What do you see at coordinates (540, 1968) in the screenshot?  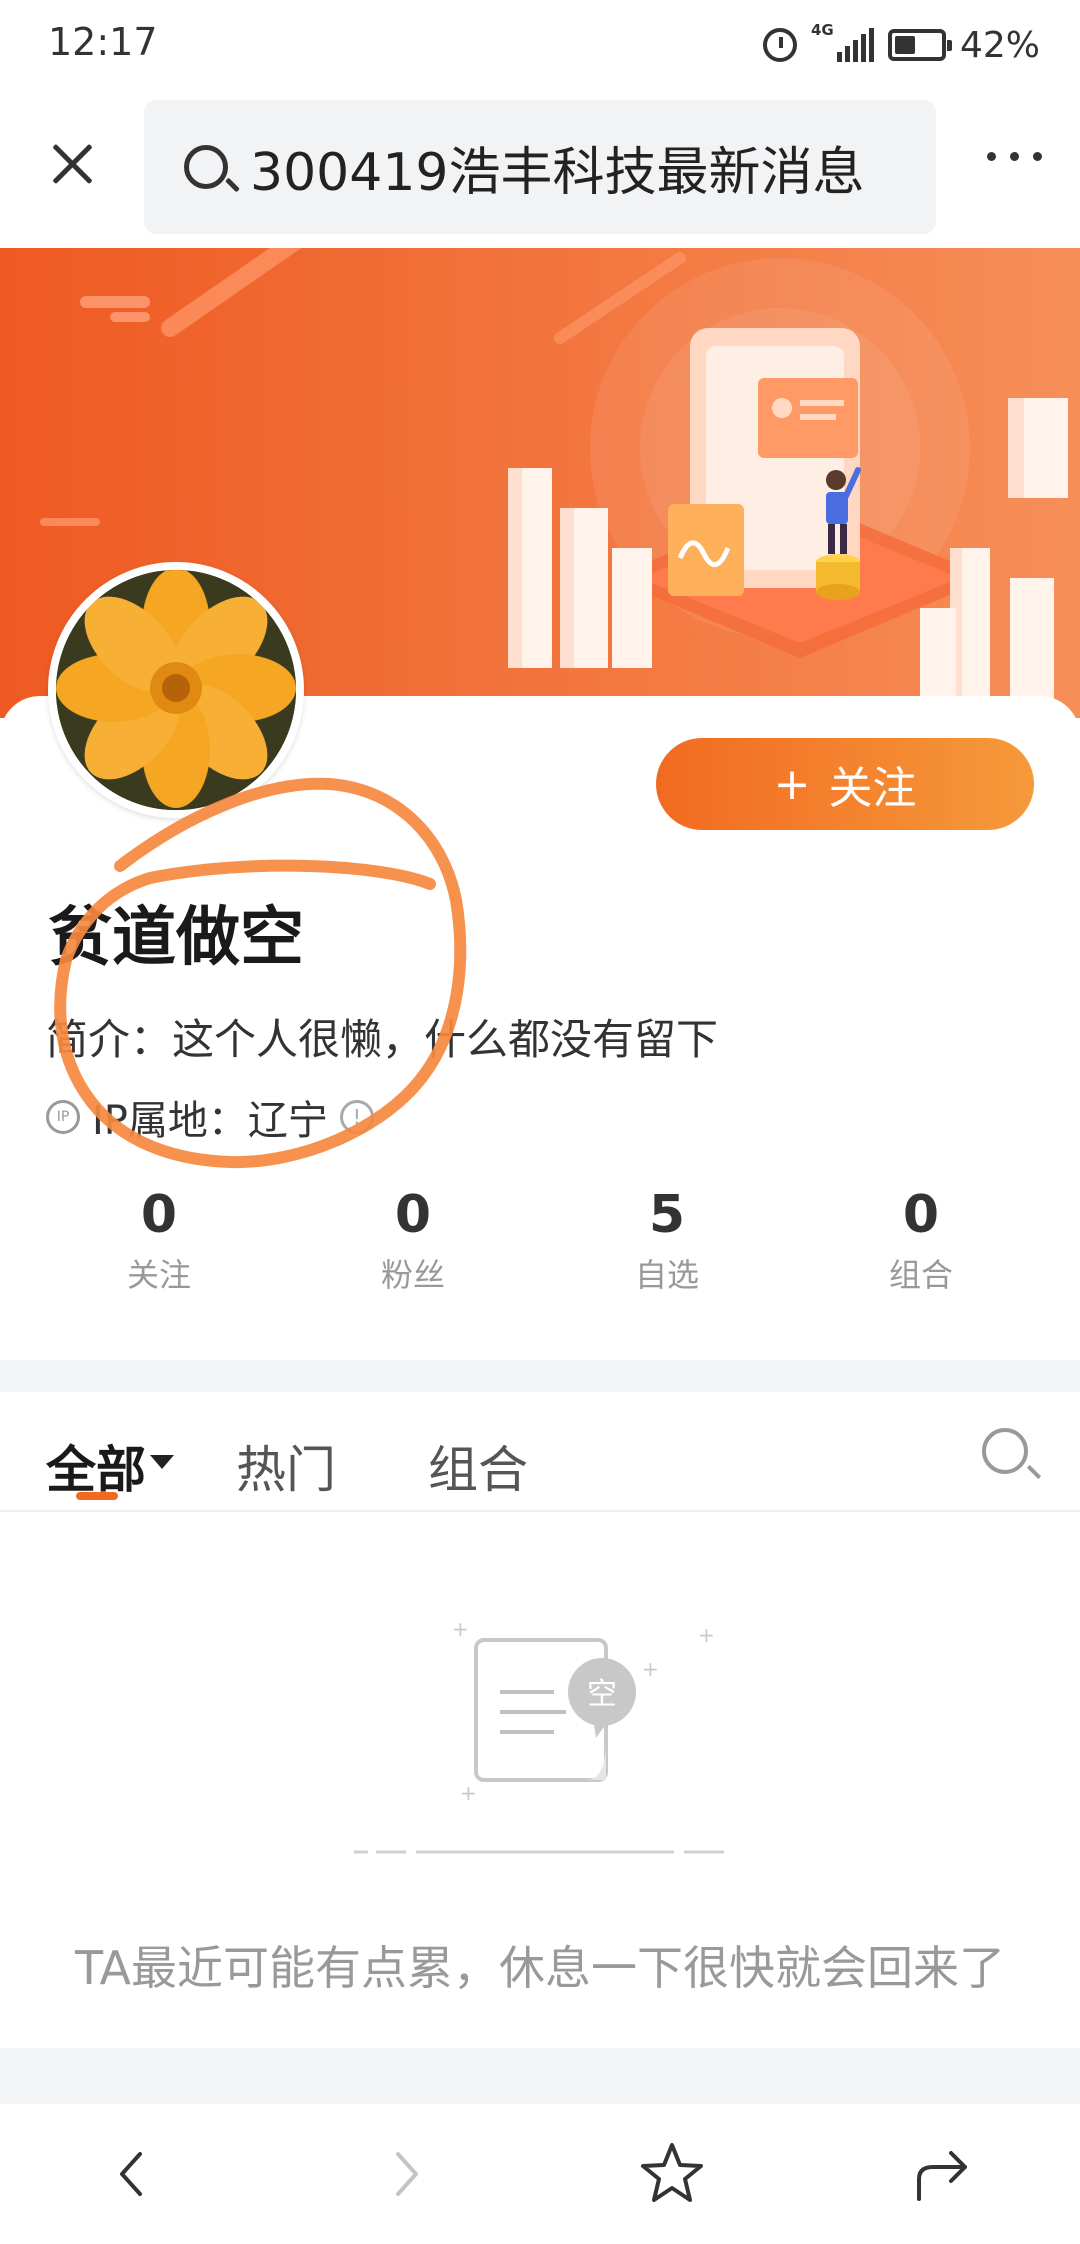 I see `empty-state-message: TA最近可能有点累，休息一下很快就会回来了` at bounding box center [540, 1968].